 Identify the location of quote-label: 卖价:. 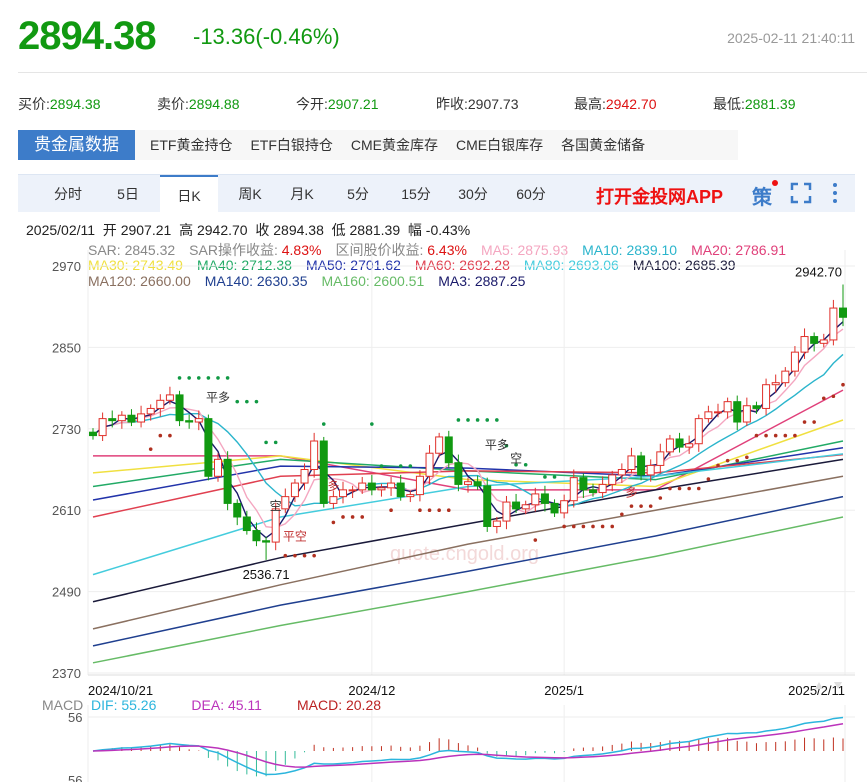
(173, 104).